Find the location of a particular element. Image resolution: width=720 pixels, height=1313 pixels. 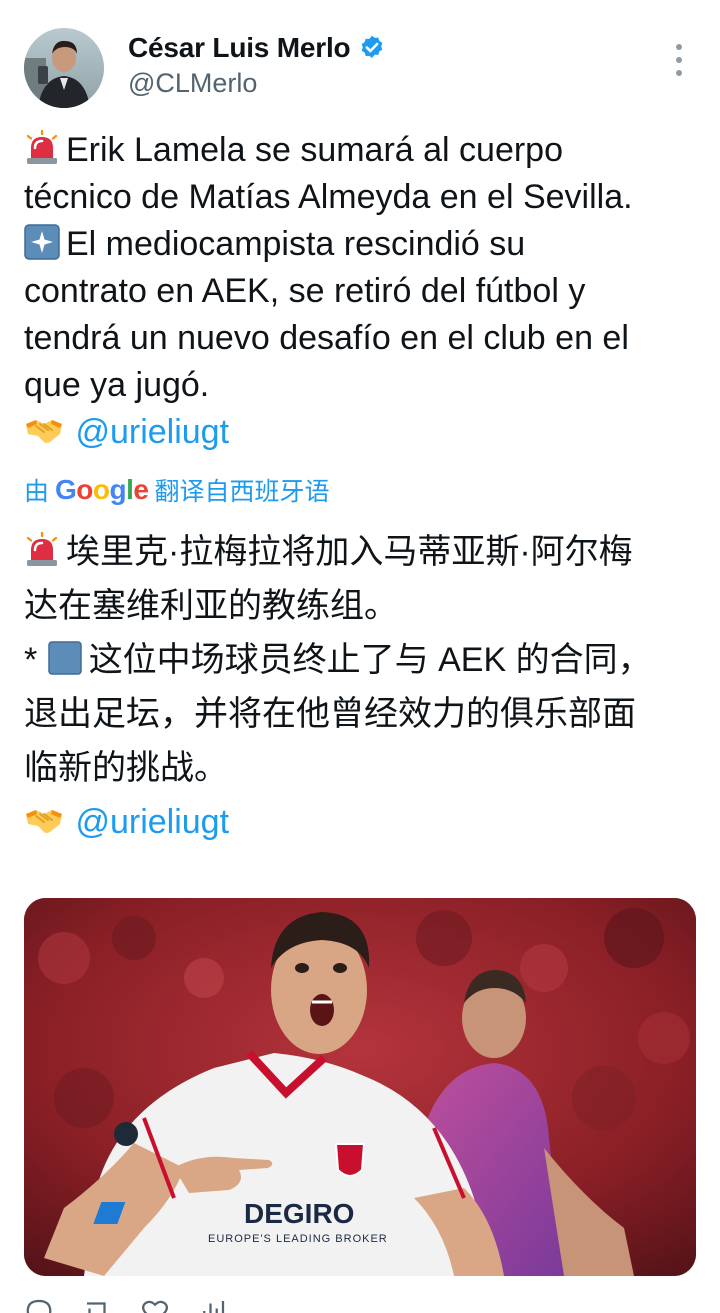

translated-by-google: 由 Google 翻译自西班牙语 is located at coordinates (177, 490).